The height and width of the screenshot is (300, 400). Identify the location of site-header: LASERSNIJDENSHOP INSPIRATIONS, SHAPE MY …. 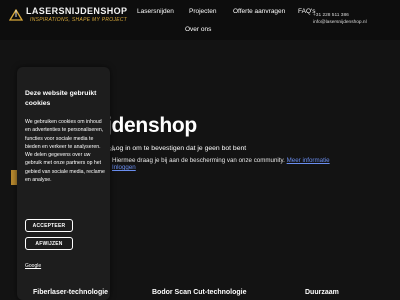
(200, 20).